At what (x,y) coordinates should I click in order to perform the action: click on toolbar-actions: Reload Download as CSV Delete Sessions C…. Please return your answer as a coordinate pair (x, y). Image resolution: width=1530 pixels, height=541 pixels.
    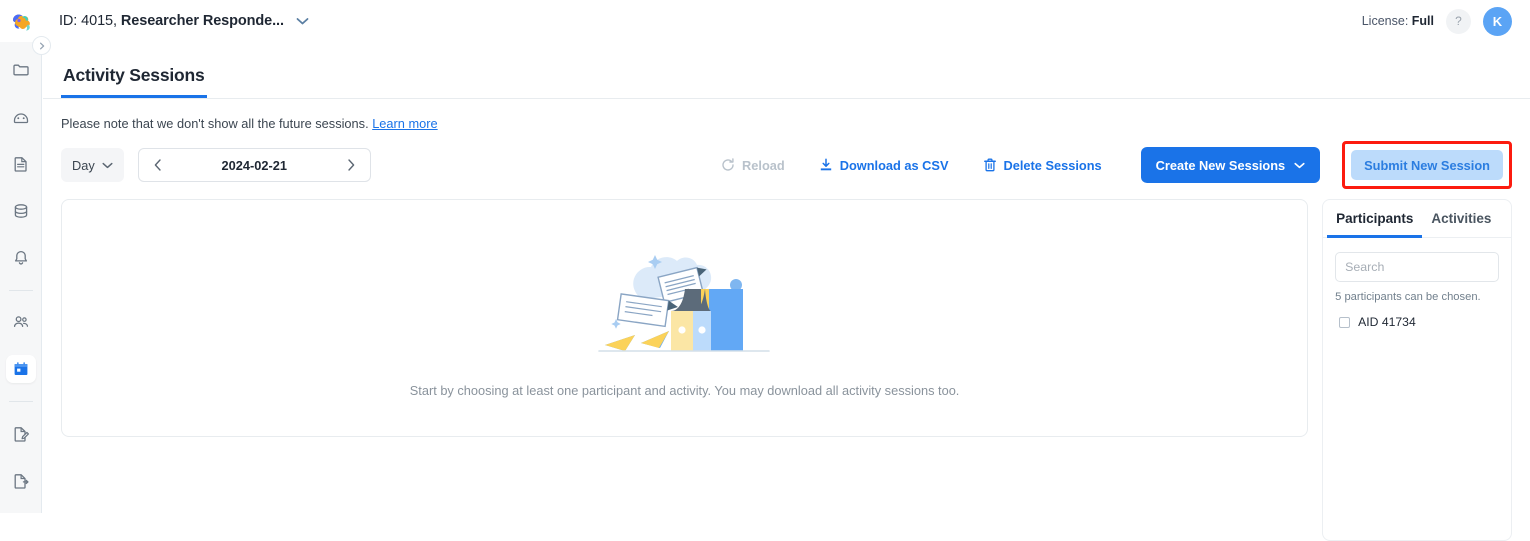
    Looking at the image, I should click on (1108, 165).